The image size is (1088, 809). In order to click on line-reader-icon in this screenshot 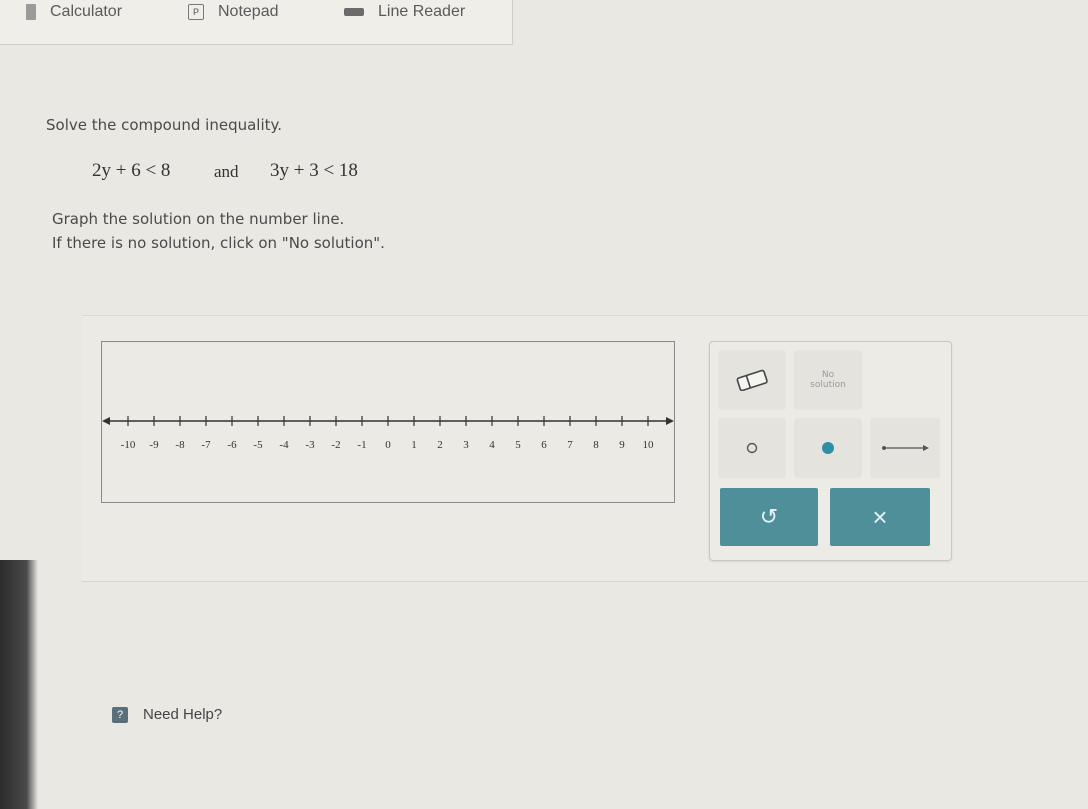, I will do `click(354, 12)`.